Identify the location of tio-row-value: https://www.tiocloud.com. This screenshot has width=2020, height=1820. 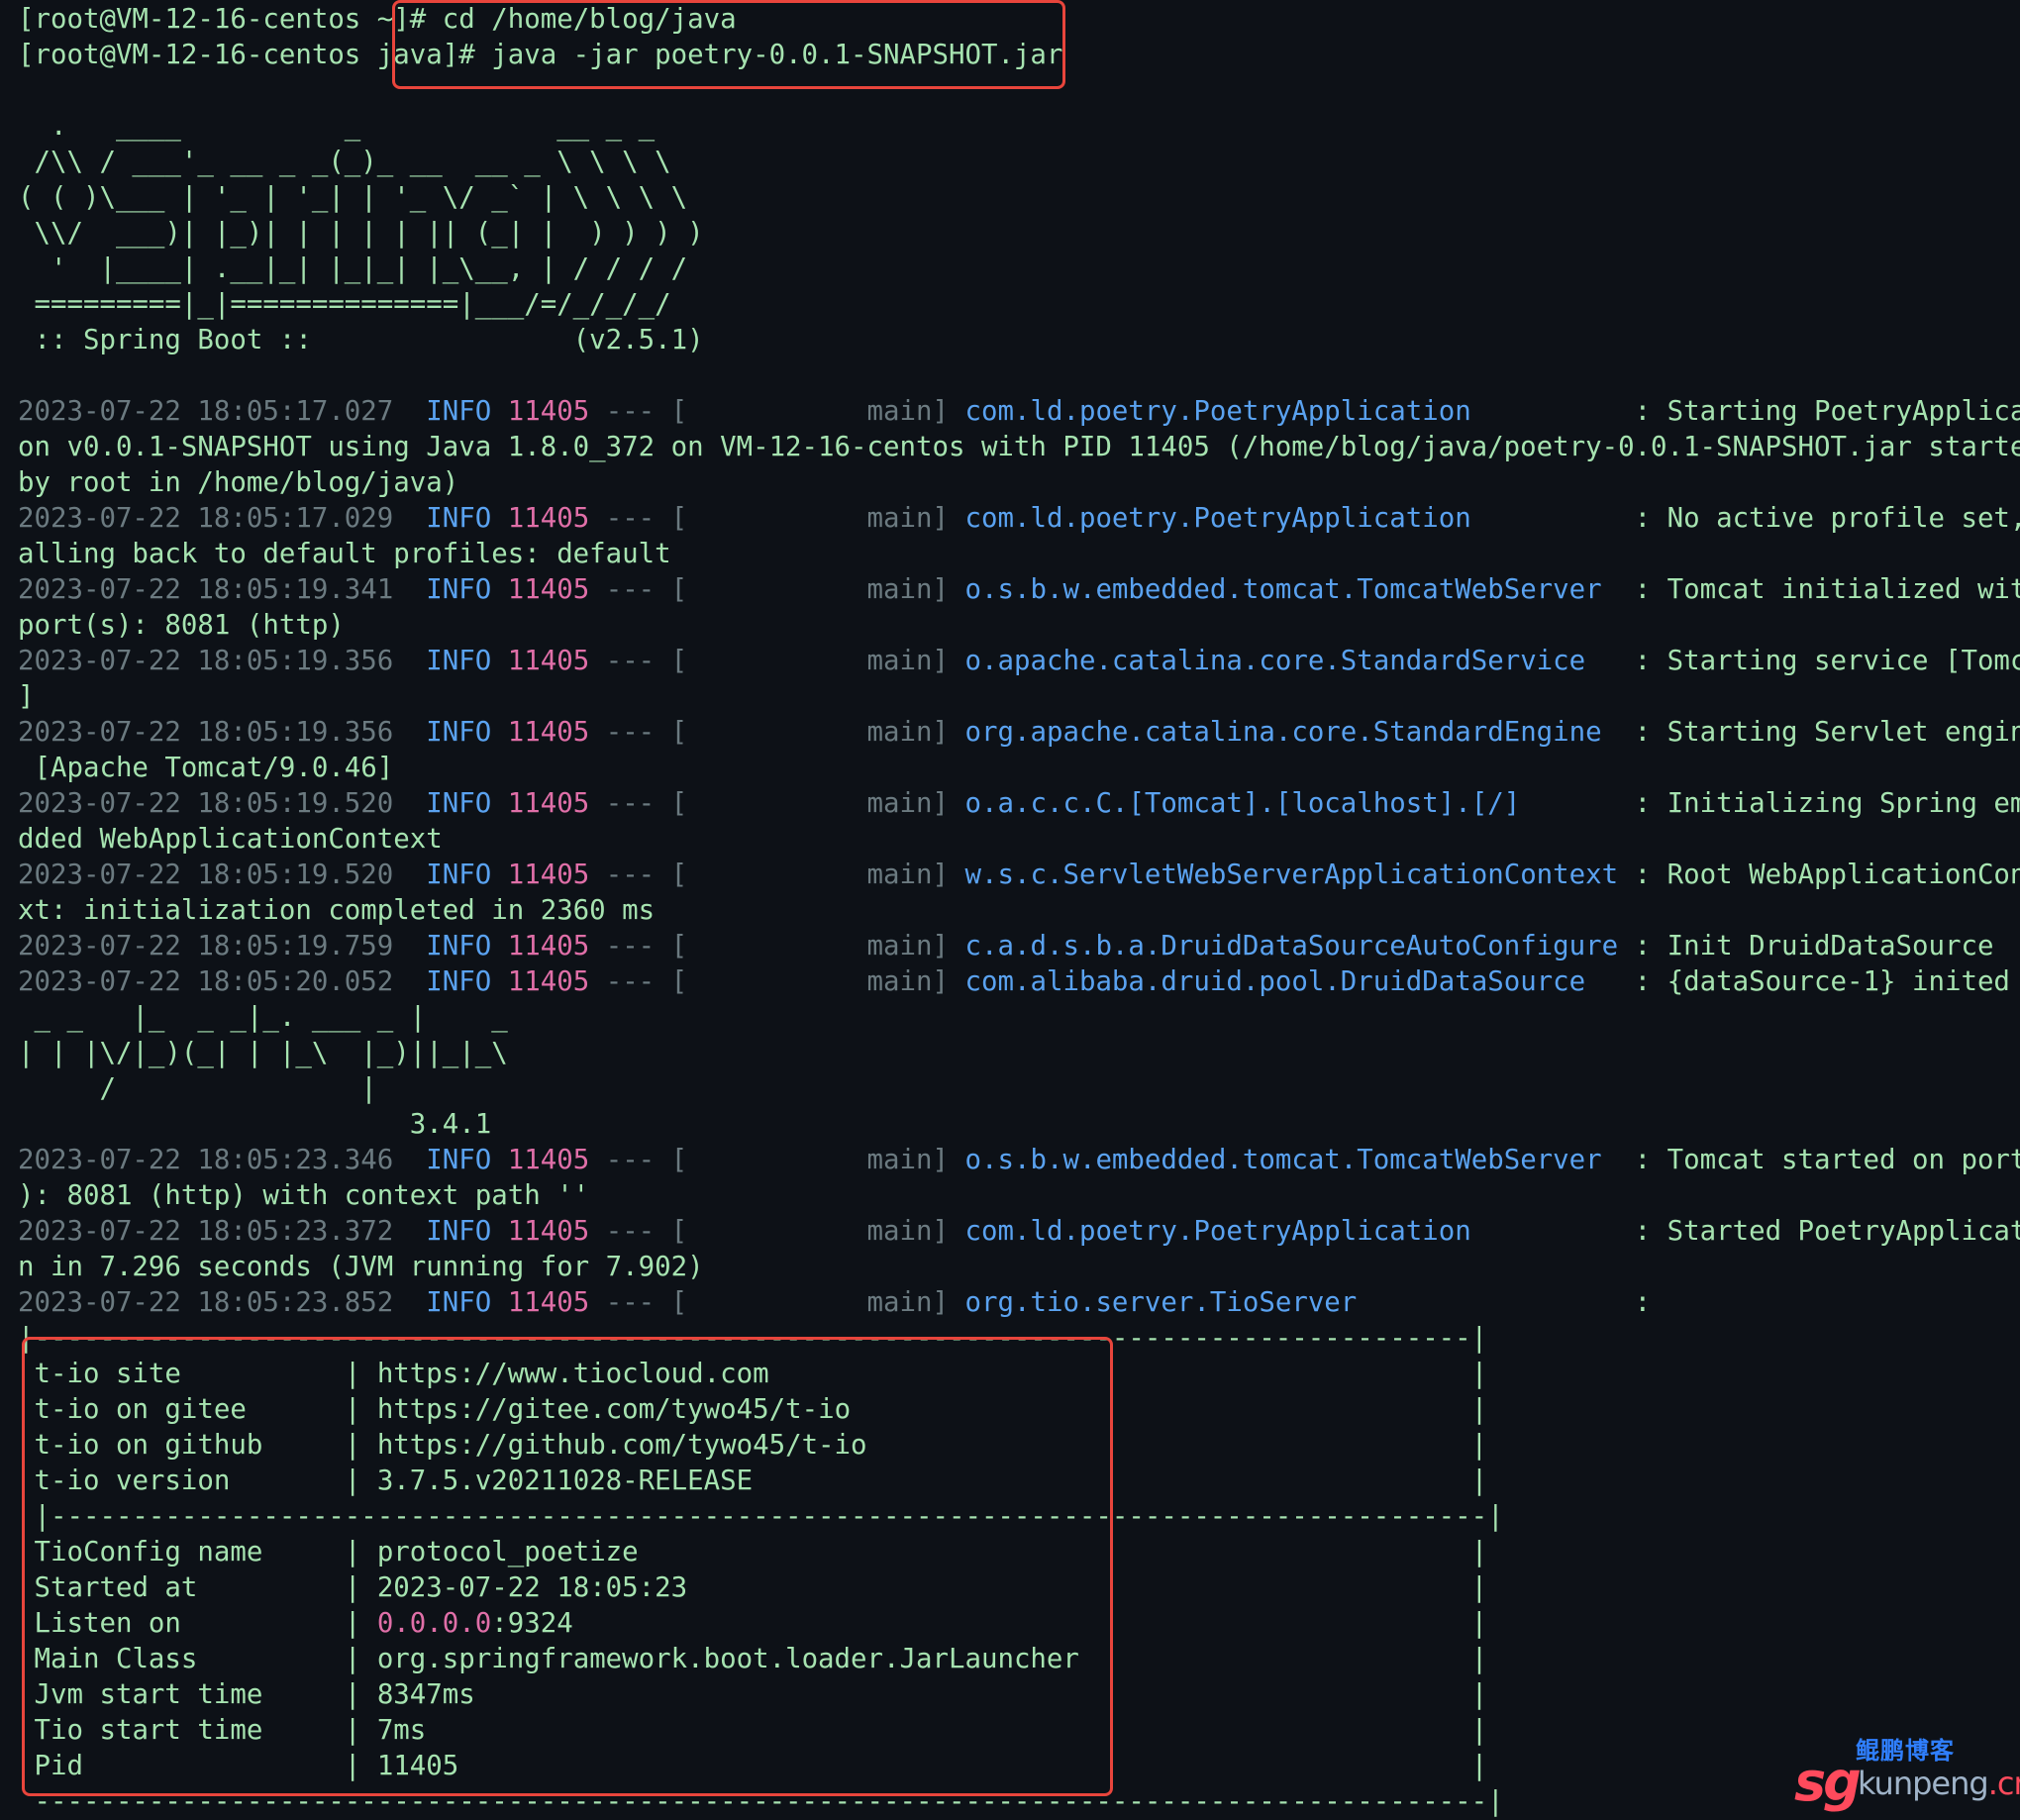
(573, 1374).